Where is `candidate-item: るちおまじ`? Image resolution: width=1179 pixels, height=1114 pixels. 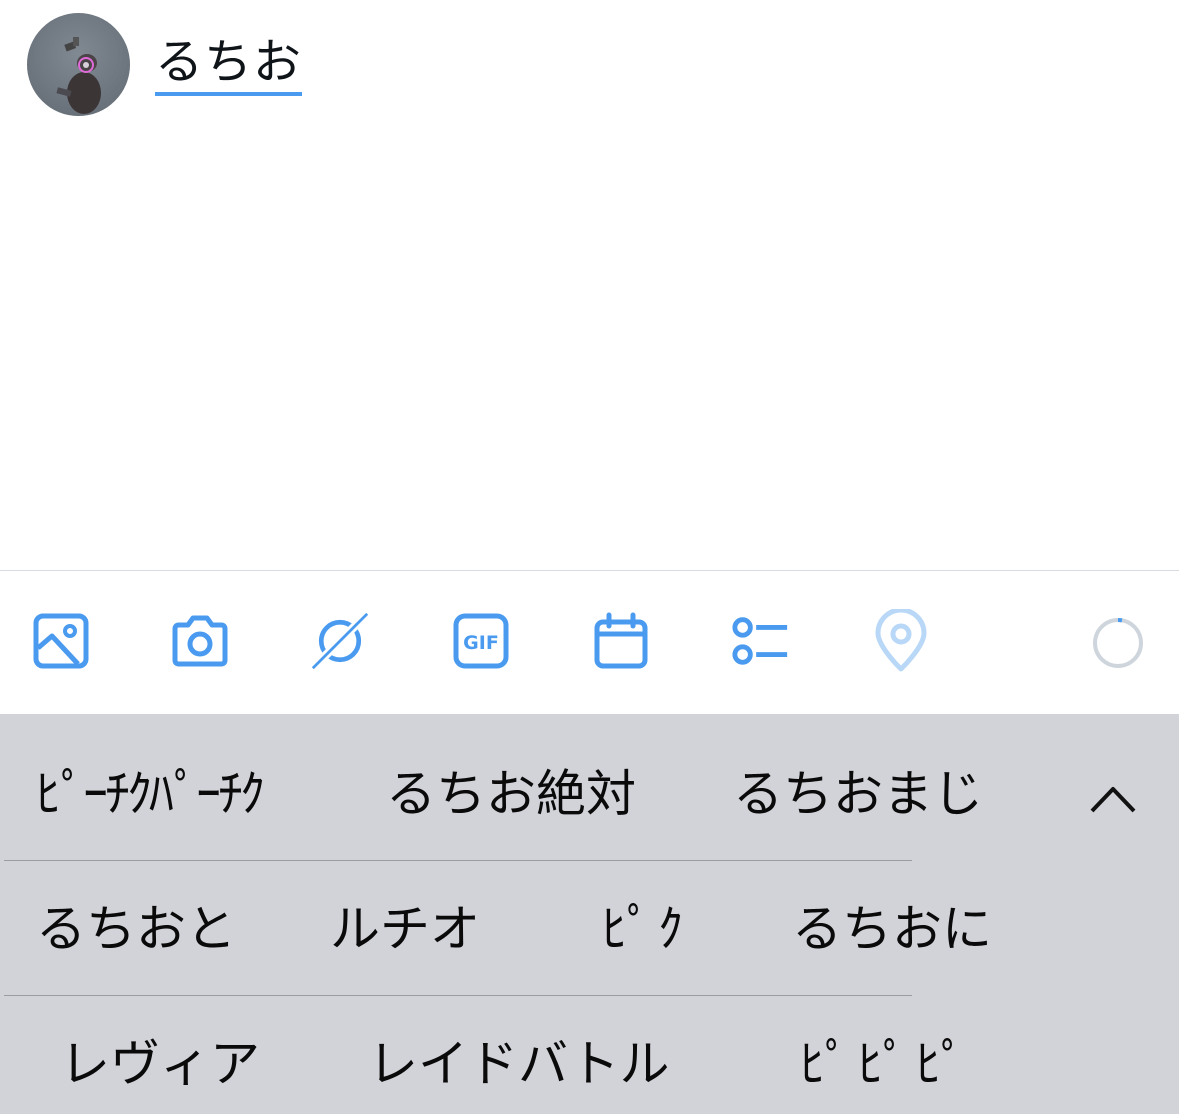
candidate-item: るちおまじ is located at coordinates (858, 794).